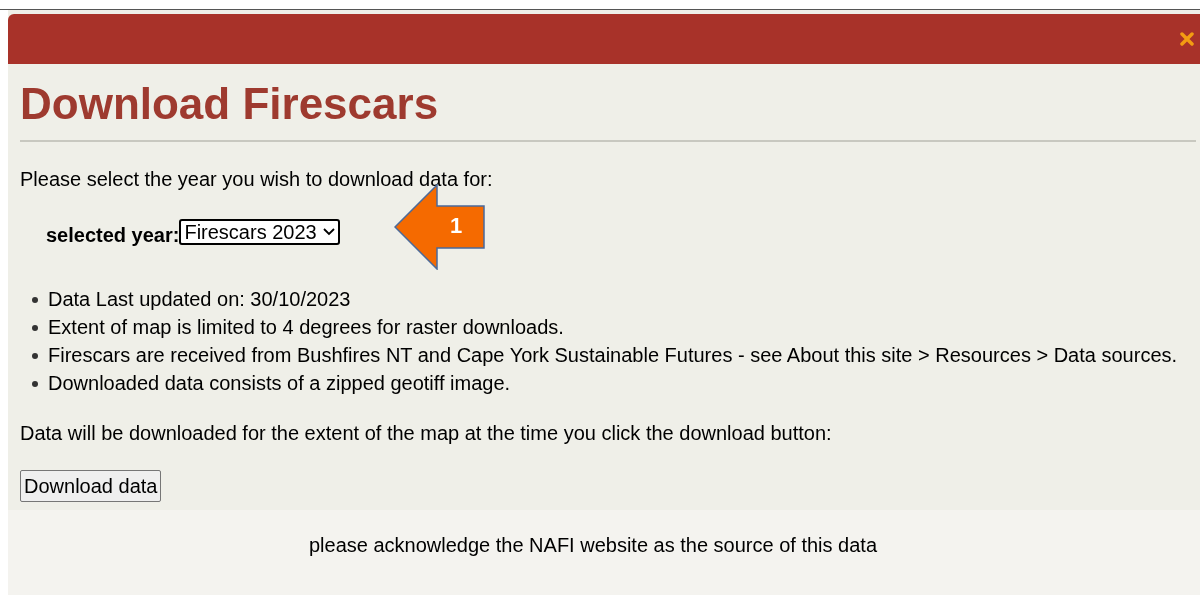  Describe the element at coordinates (259, 232) in the screenshot. I see `year-select: Firescars 2023` at that location.